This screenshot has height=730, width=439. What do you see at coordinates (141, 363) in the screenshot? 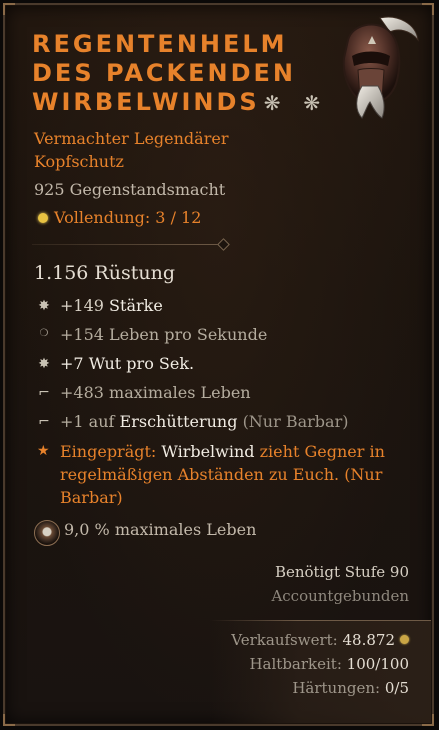
I see `stat-label: Wut pro Sek.` at bounding box center [141, 363].